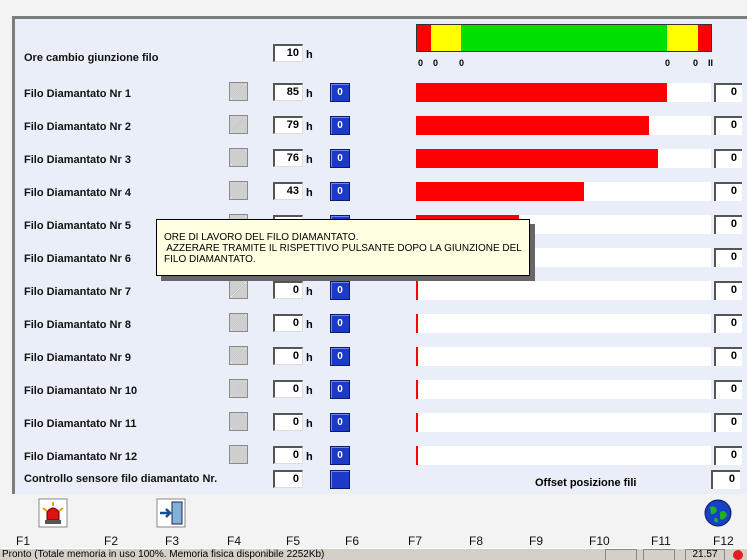 The height and width of the screenshot is (560, 747). I want to click on change-interval-input: 10, so click(288, 53).